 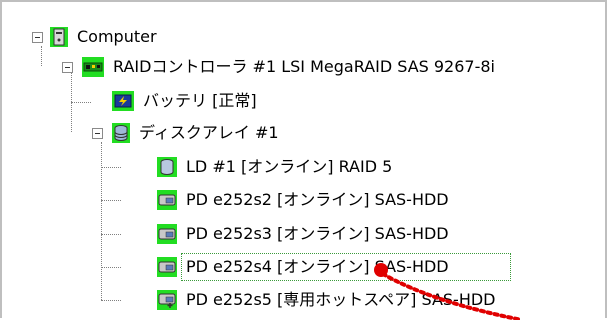 What do you see at coordinates (289, 166) in the screenshot?
I see `tree-node-label: LD #1 [オンライン] RAID 5` at bounding box center [289, 166].